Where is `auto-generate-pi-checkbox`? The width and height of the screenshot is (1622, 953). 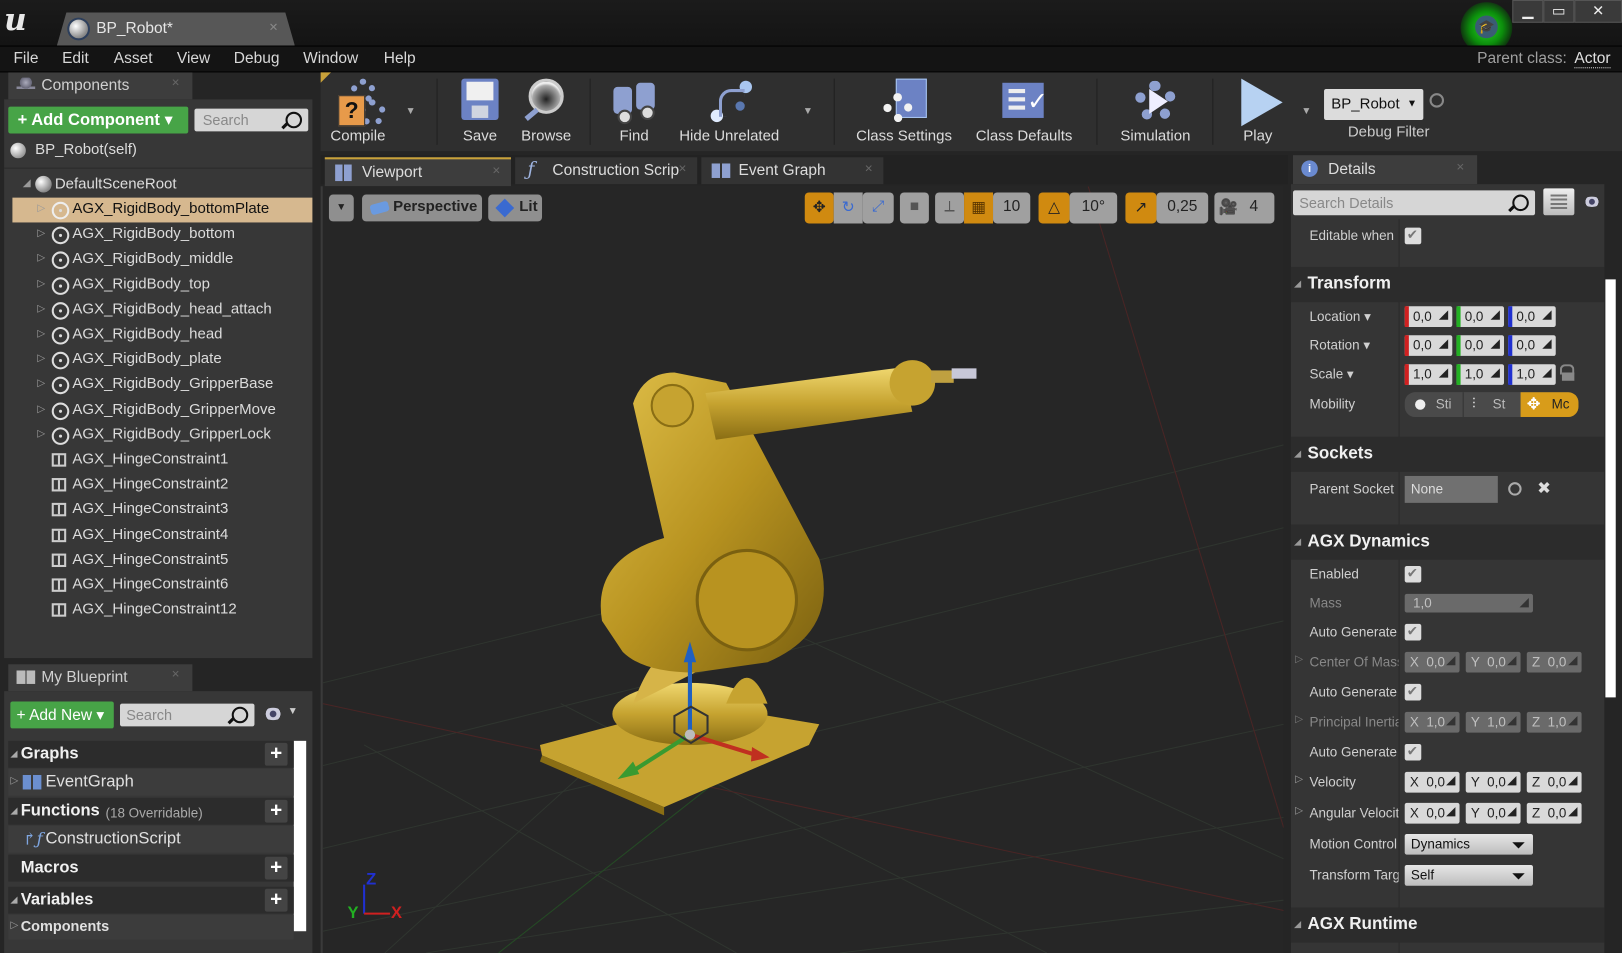
auto-generate-pi-checkbox is located at coordinates (1413, 752).